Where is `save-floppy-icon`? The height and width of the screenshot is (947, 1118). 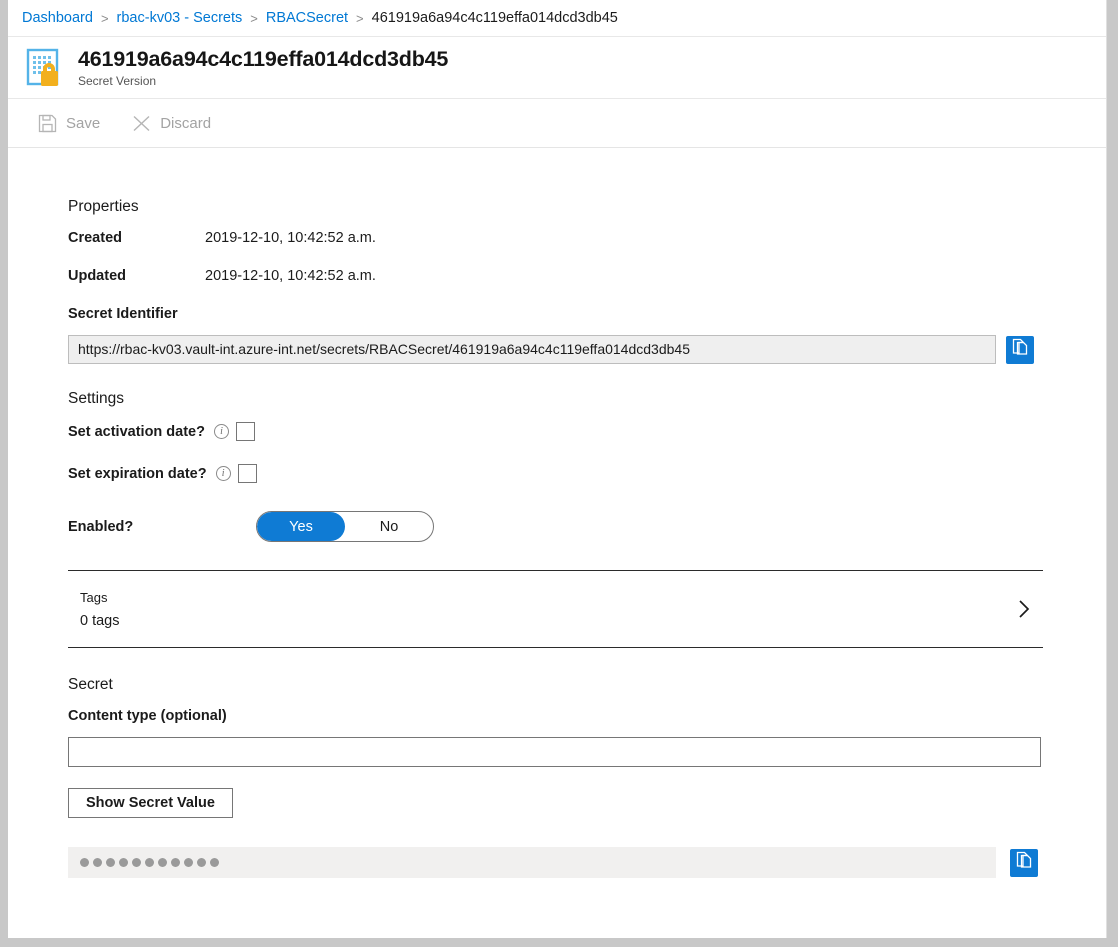 save-floppy-icon is located at coordinates (47, 123).